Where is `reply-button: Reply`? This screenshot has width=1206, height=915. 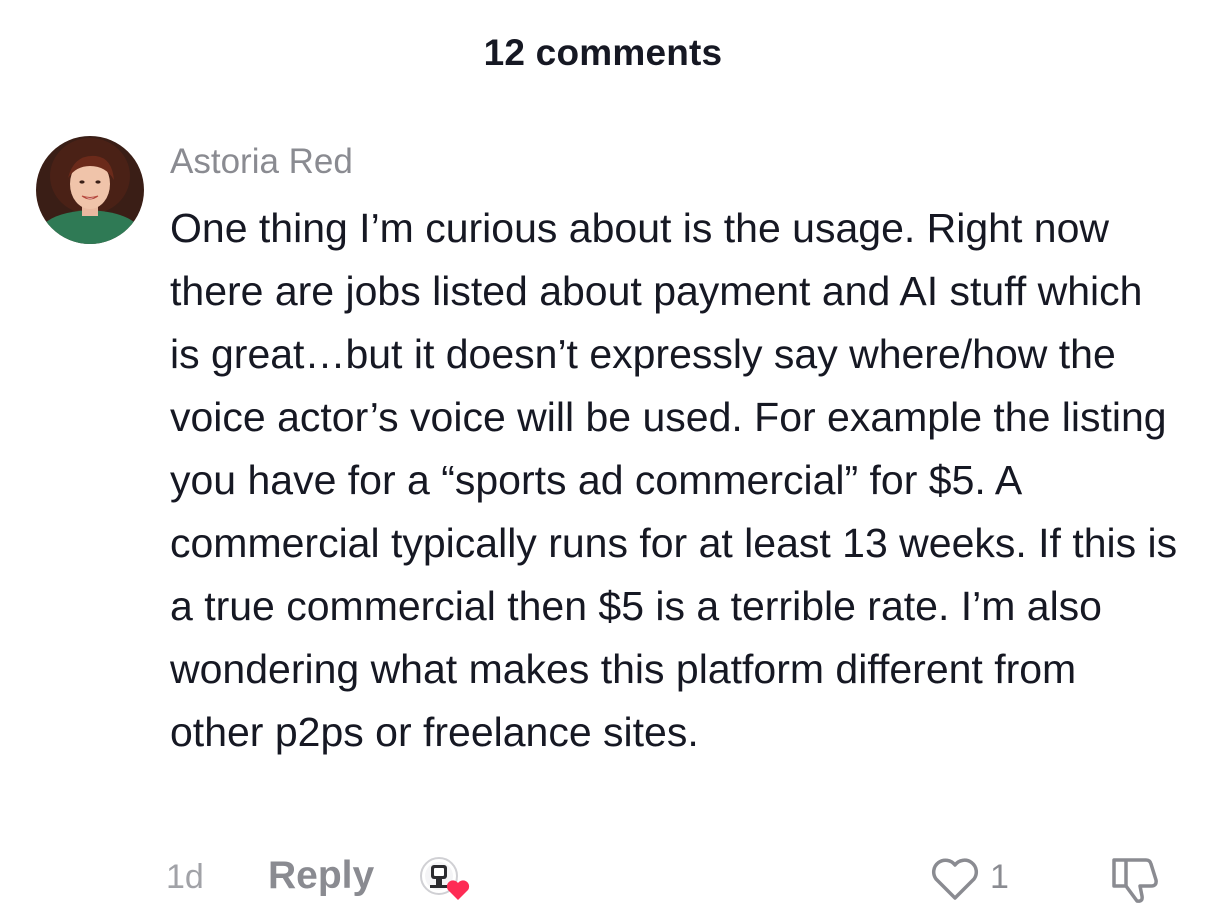 reply-button: Reply is located at coordinates (321, 876).